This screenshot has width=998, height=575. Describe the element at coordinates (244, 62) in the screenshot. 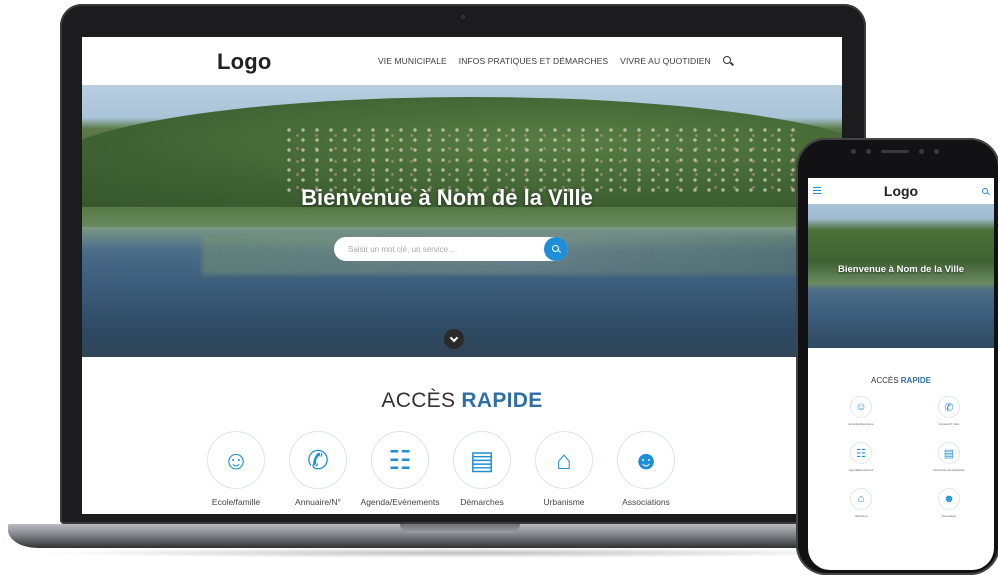

I see `site-logo: Logo` at that location.